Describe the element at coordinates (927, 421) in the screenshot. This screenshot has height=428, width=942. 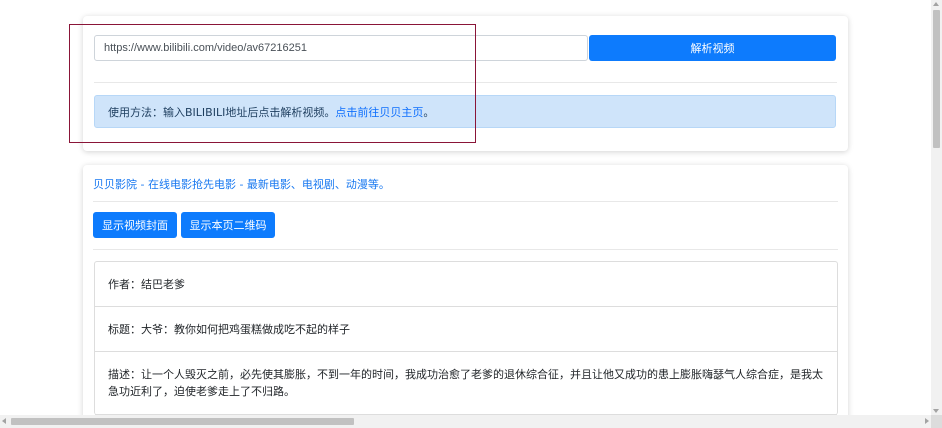
I see `scroll-right-icon` at that location.